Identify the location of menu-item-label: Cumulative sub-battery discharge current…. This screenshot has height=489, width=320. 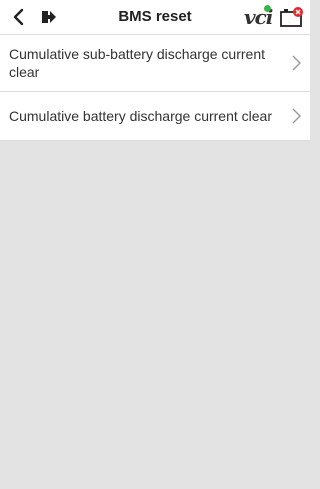
(137, 63).